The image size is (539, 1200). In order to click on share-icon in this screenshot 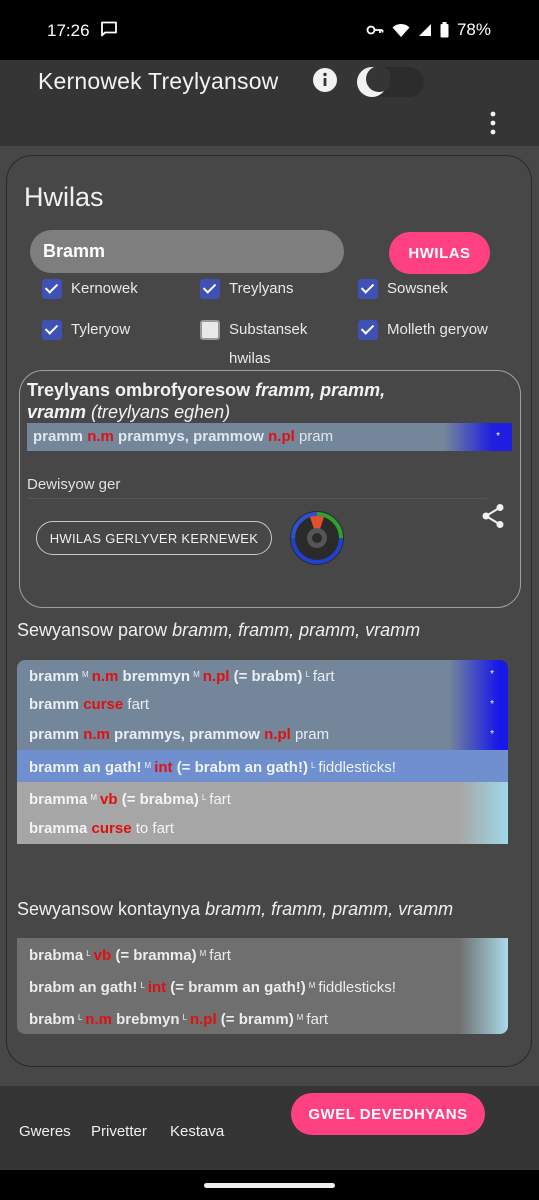, I will do `click(493, 516)`.